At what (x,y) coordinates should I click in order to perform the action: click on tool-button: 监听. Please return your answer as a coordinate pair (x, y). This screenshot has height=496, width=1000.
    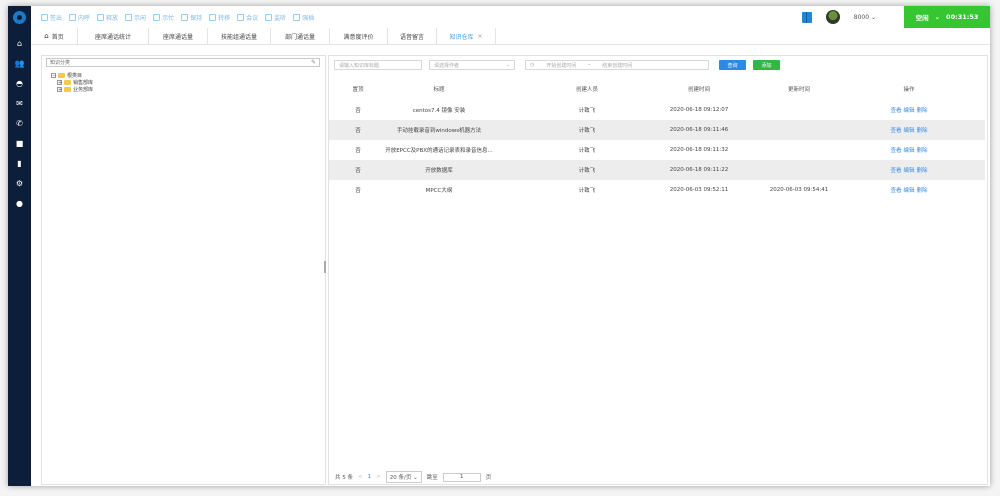
    Looking at the image, I should click on (275, 17).